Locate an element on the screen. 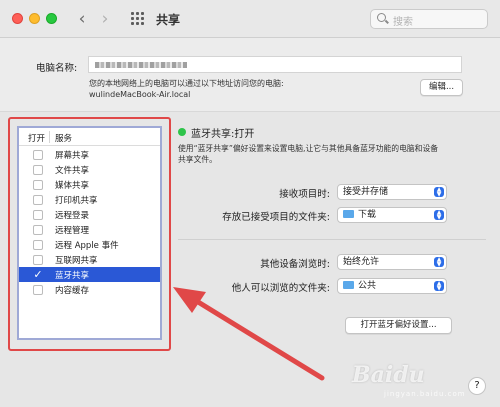 This screenshot has height=407, width=500. close-window-button is located at coordinates (17, 18).